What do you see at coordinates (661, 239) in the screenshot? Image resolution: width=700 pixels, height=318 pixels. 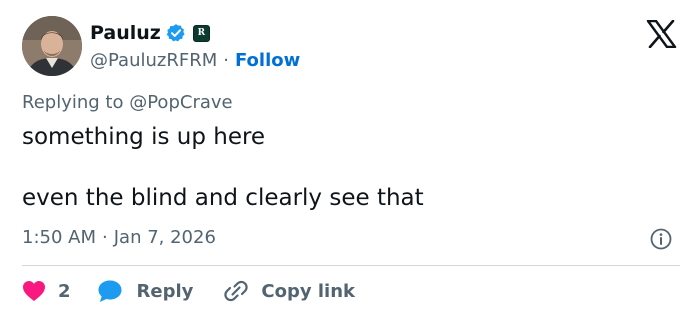 I see `info-icon` at bounding box center [661, 239].